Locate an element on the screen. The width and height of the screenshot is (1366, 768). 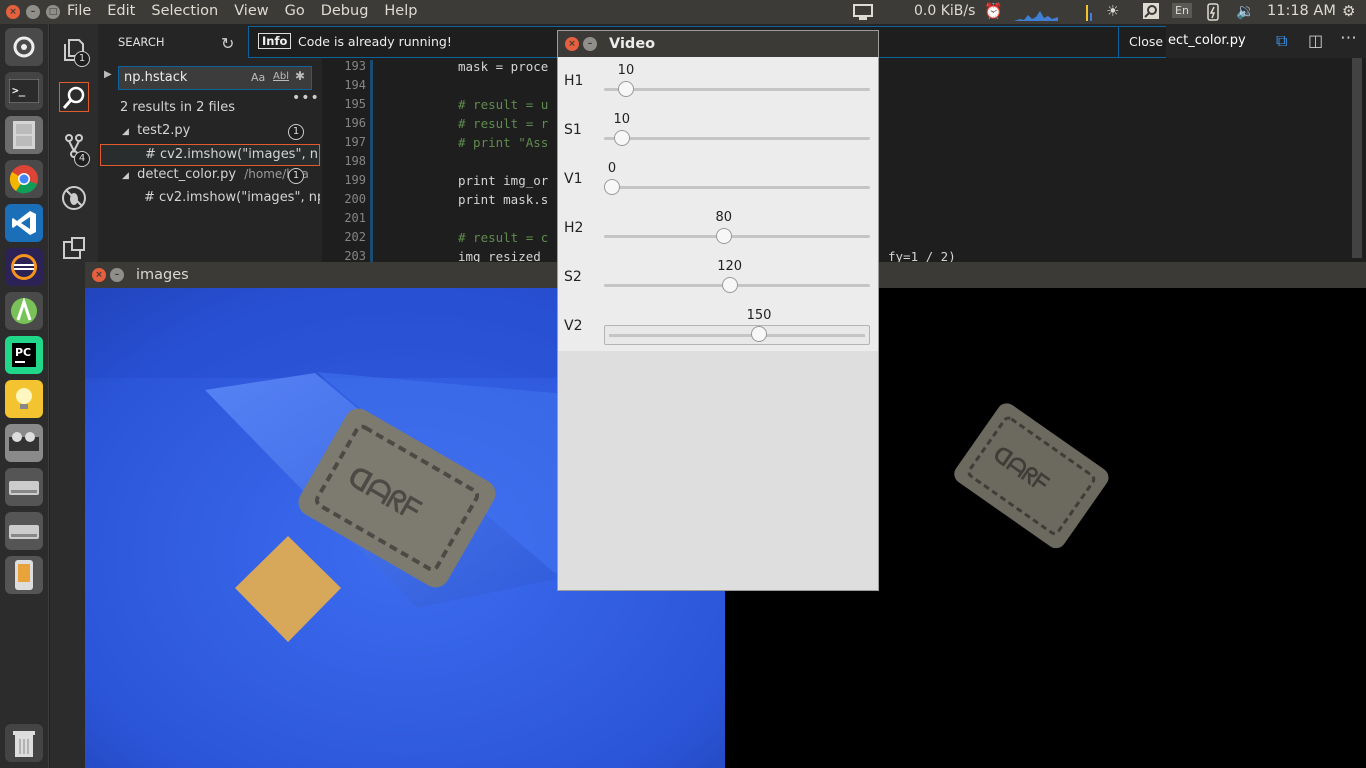
search-icon is located at coordinates (74, 98).